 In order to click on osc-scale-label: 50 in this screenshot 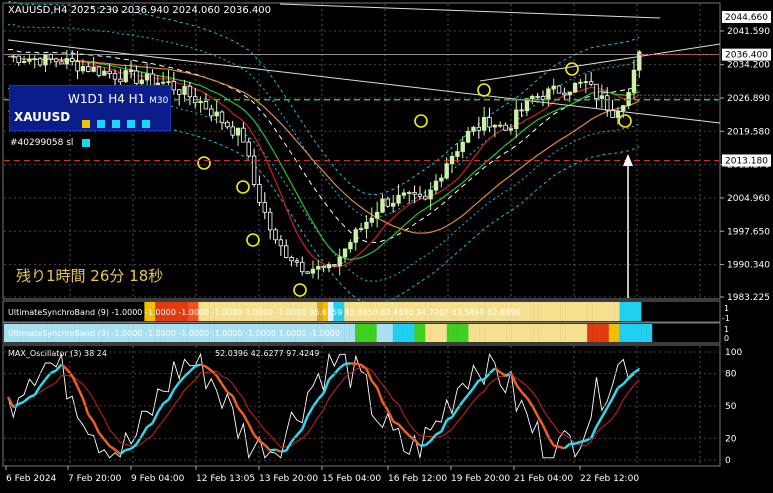, I will do `click(731, 407)`.